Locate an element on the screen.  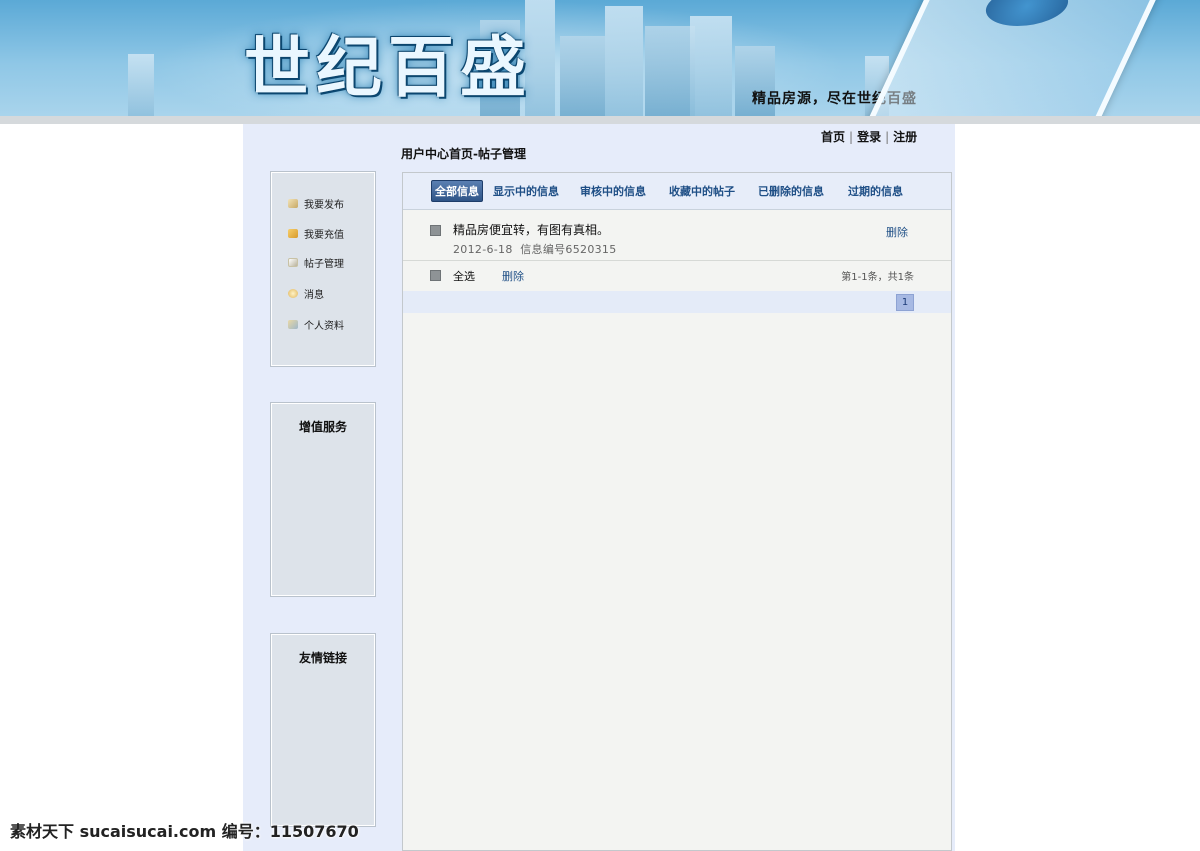
flower-graphic is located at coordinates (1027, 13).